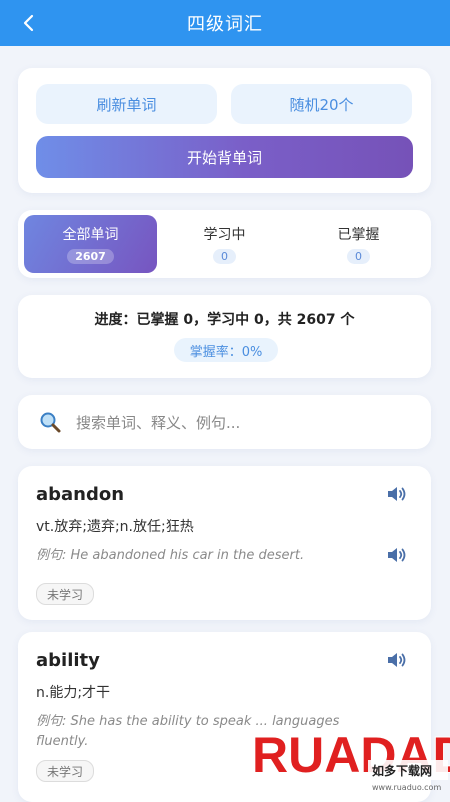  I want to click on mastery-rate-badge: 掌握率：0%, so click(226, 350).